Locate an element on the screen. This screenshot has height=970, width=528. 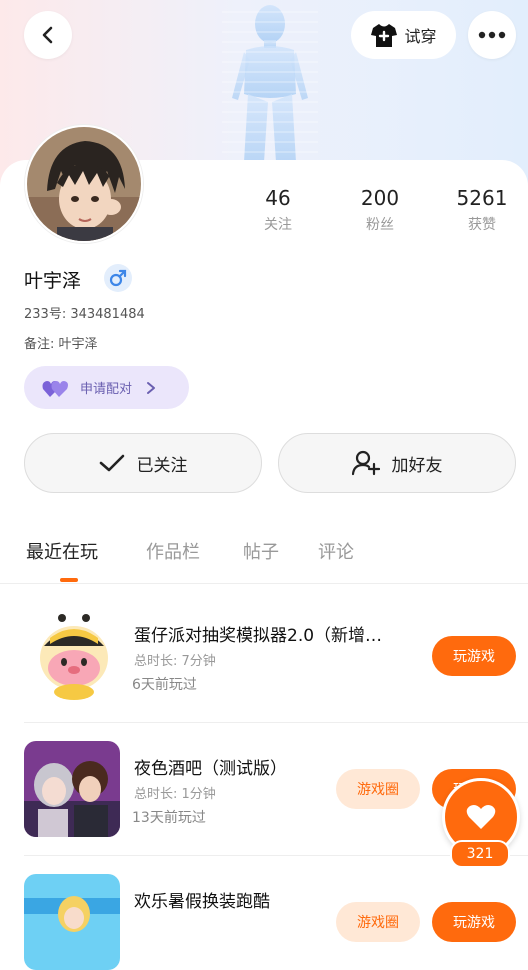
chevron-right-icon is located at coordinates (151, 387).